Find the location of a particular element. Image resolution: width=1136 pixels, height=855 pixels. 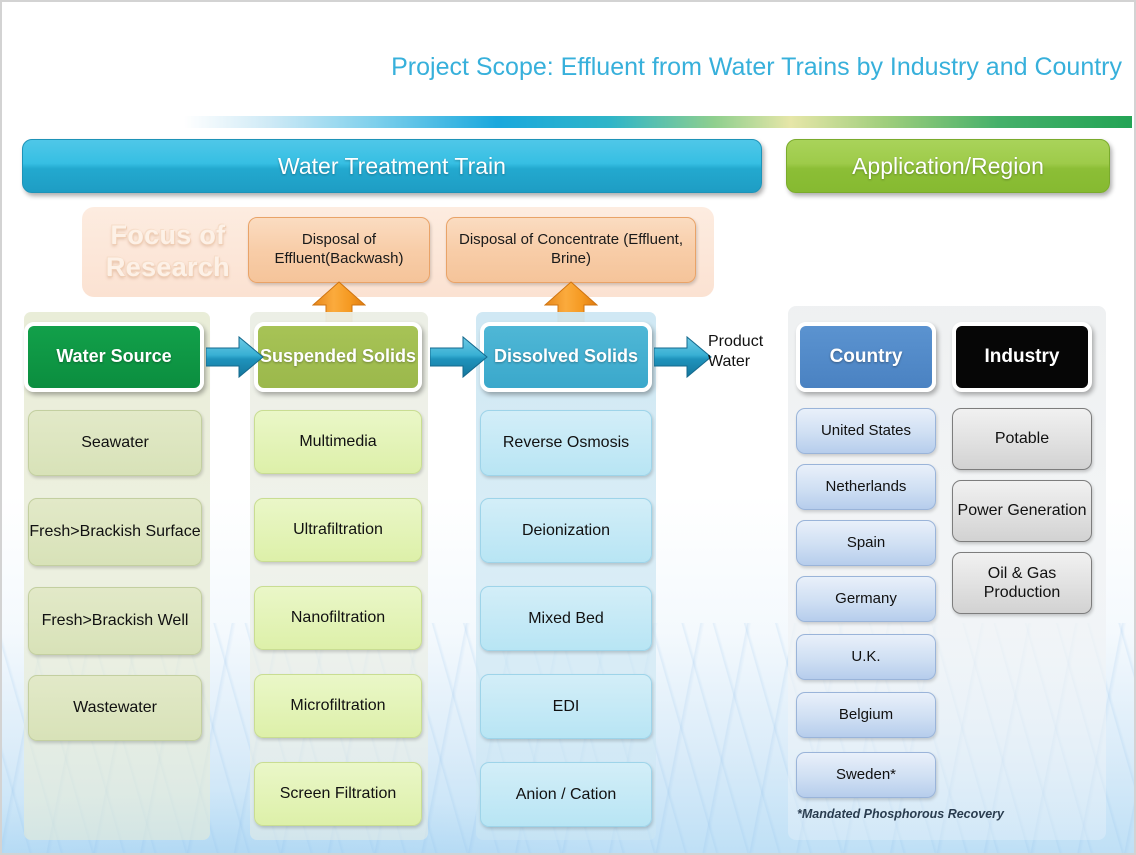

list-item: Deionization is located at coordinates (566, 530).